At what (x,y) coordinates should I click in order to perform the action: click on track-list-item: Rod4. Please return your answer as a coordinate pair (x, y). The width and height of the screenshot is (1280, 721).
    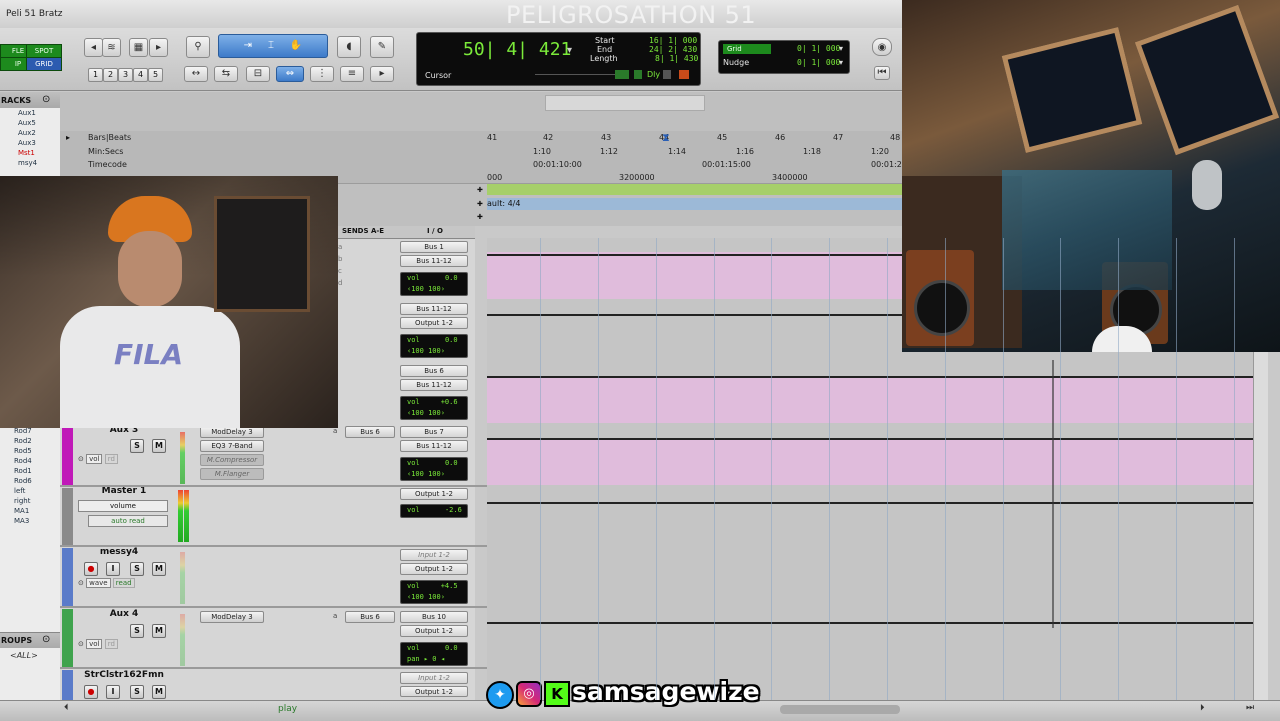
    Looking at the image, I should click on (30, 461).